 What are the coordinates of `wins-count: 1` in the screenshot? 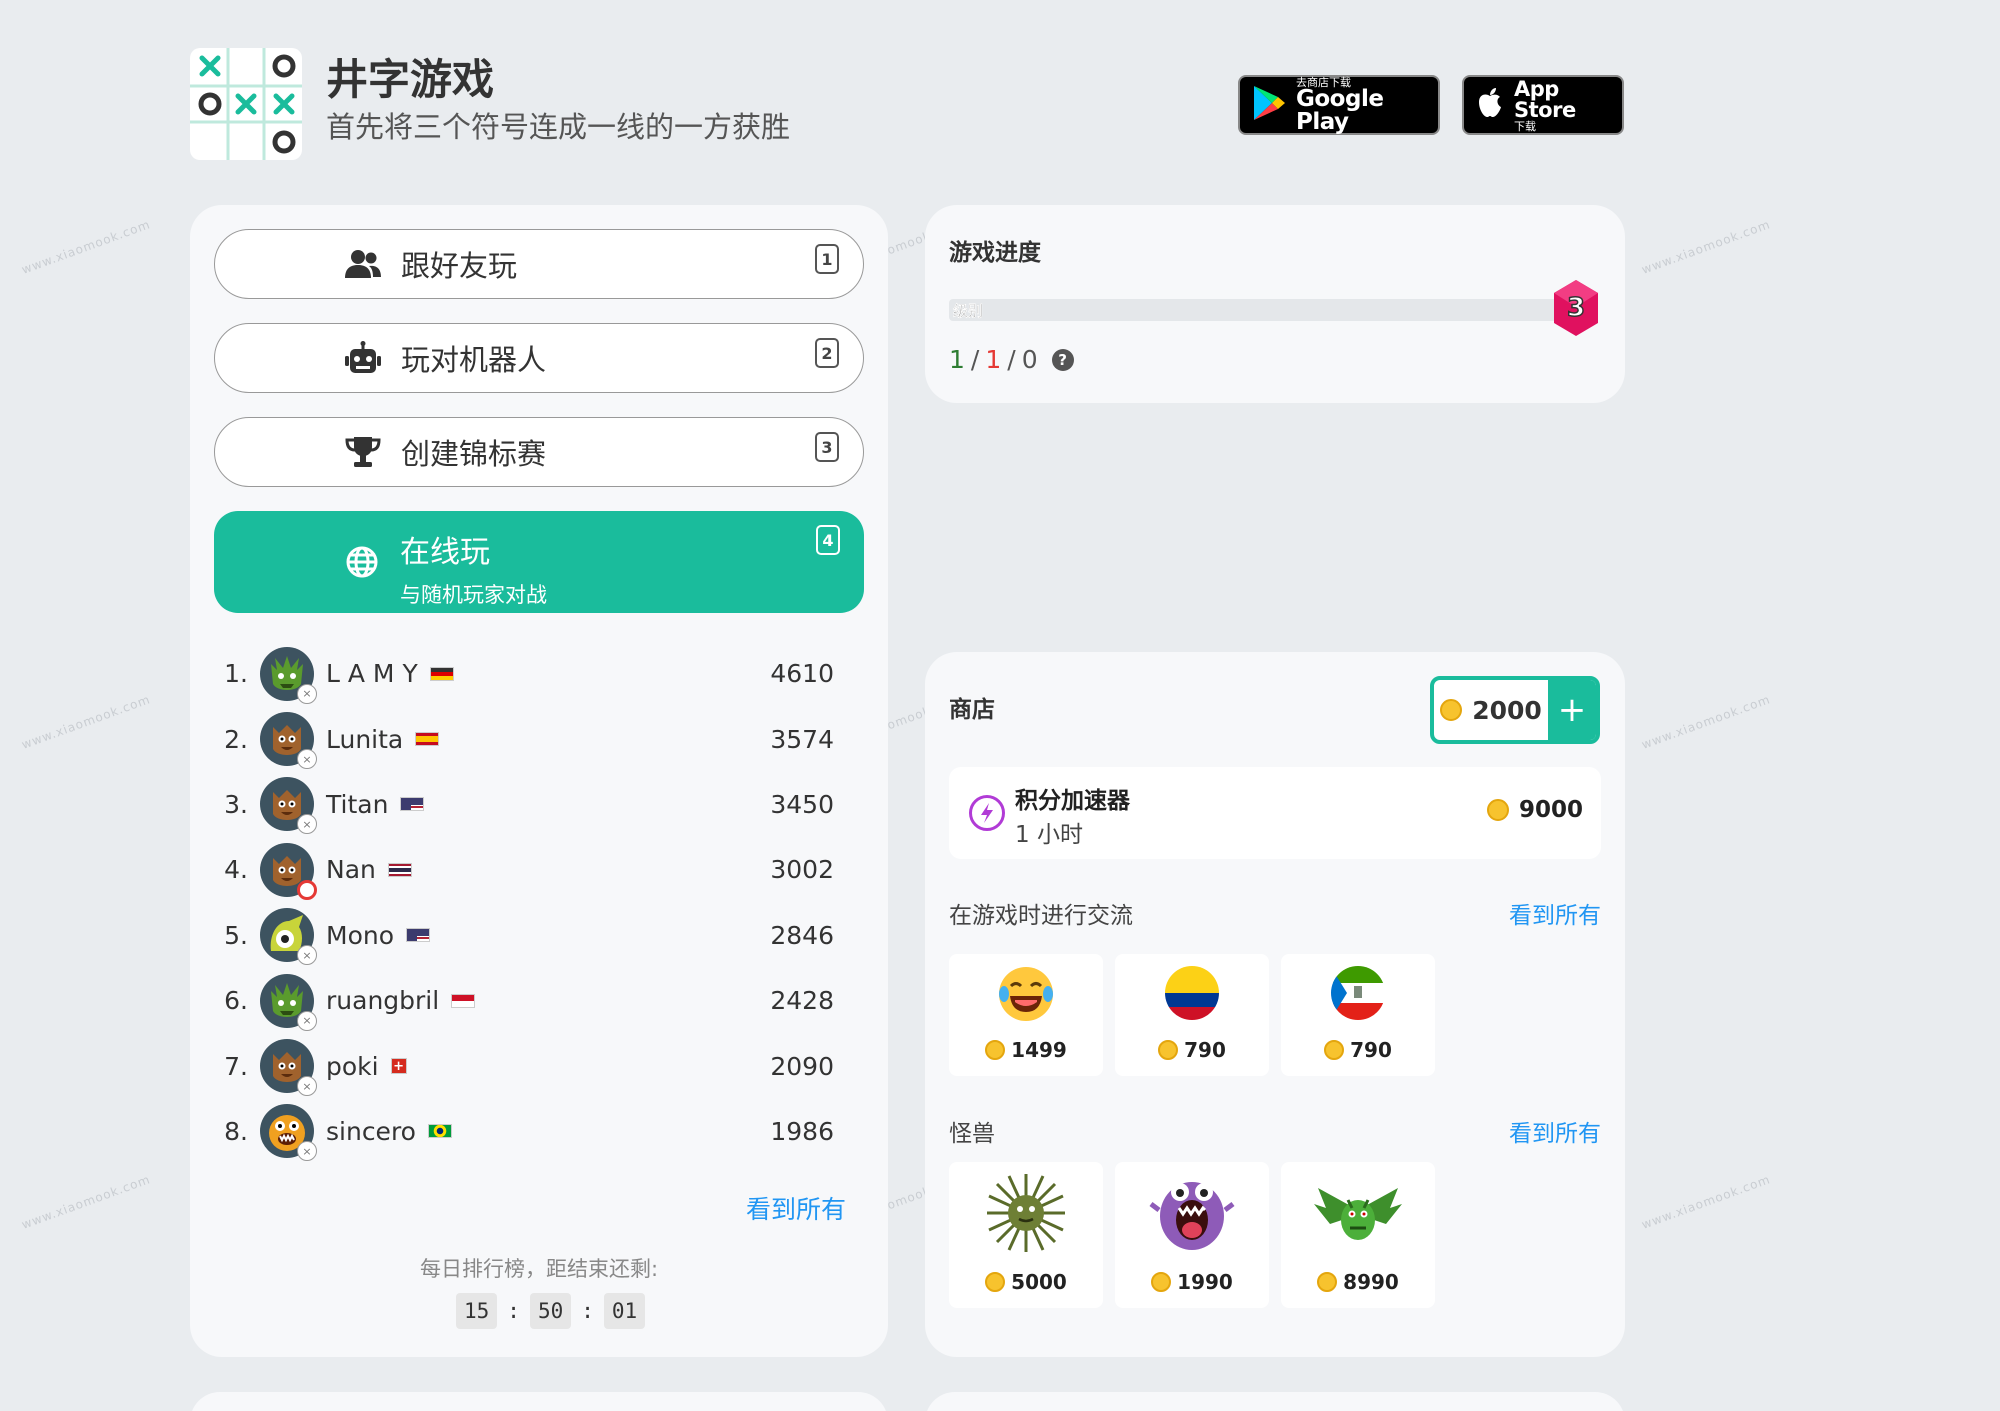 It's located at (957, 359).